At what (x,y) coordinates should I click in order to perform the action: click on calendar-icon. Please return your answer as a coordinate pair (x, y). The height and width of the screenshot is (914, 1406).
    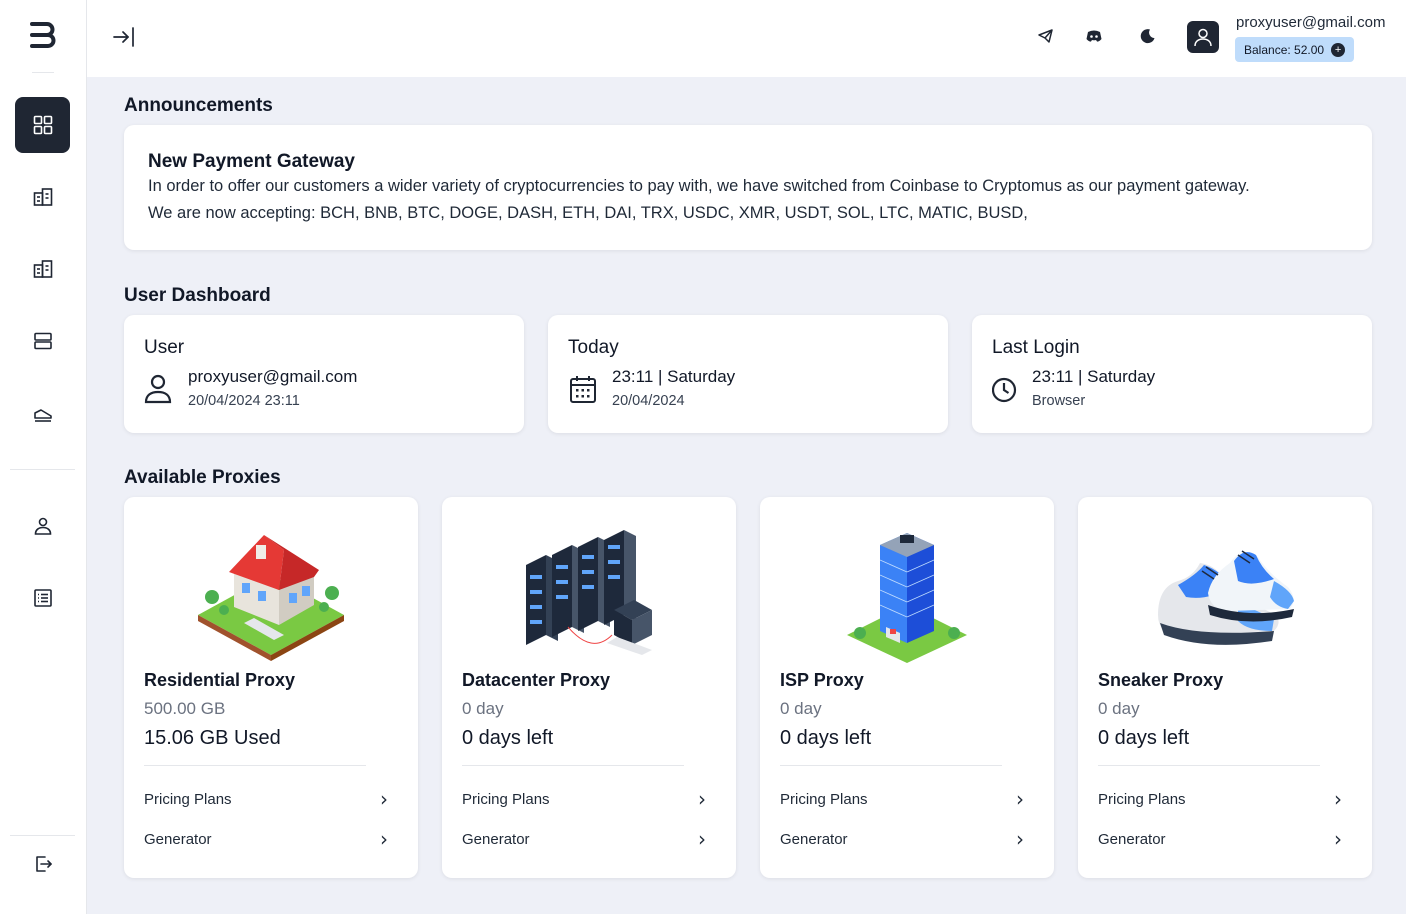
    Looking at the image, I should click on (583, 389).